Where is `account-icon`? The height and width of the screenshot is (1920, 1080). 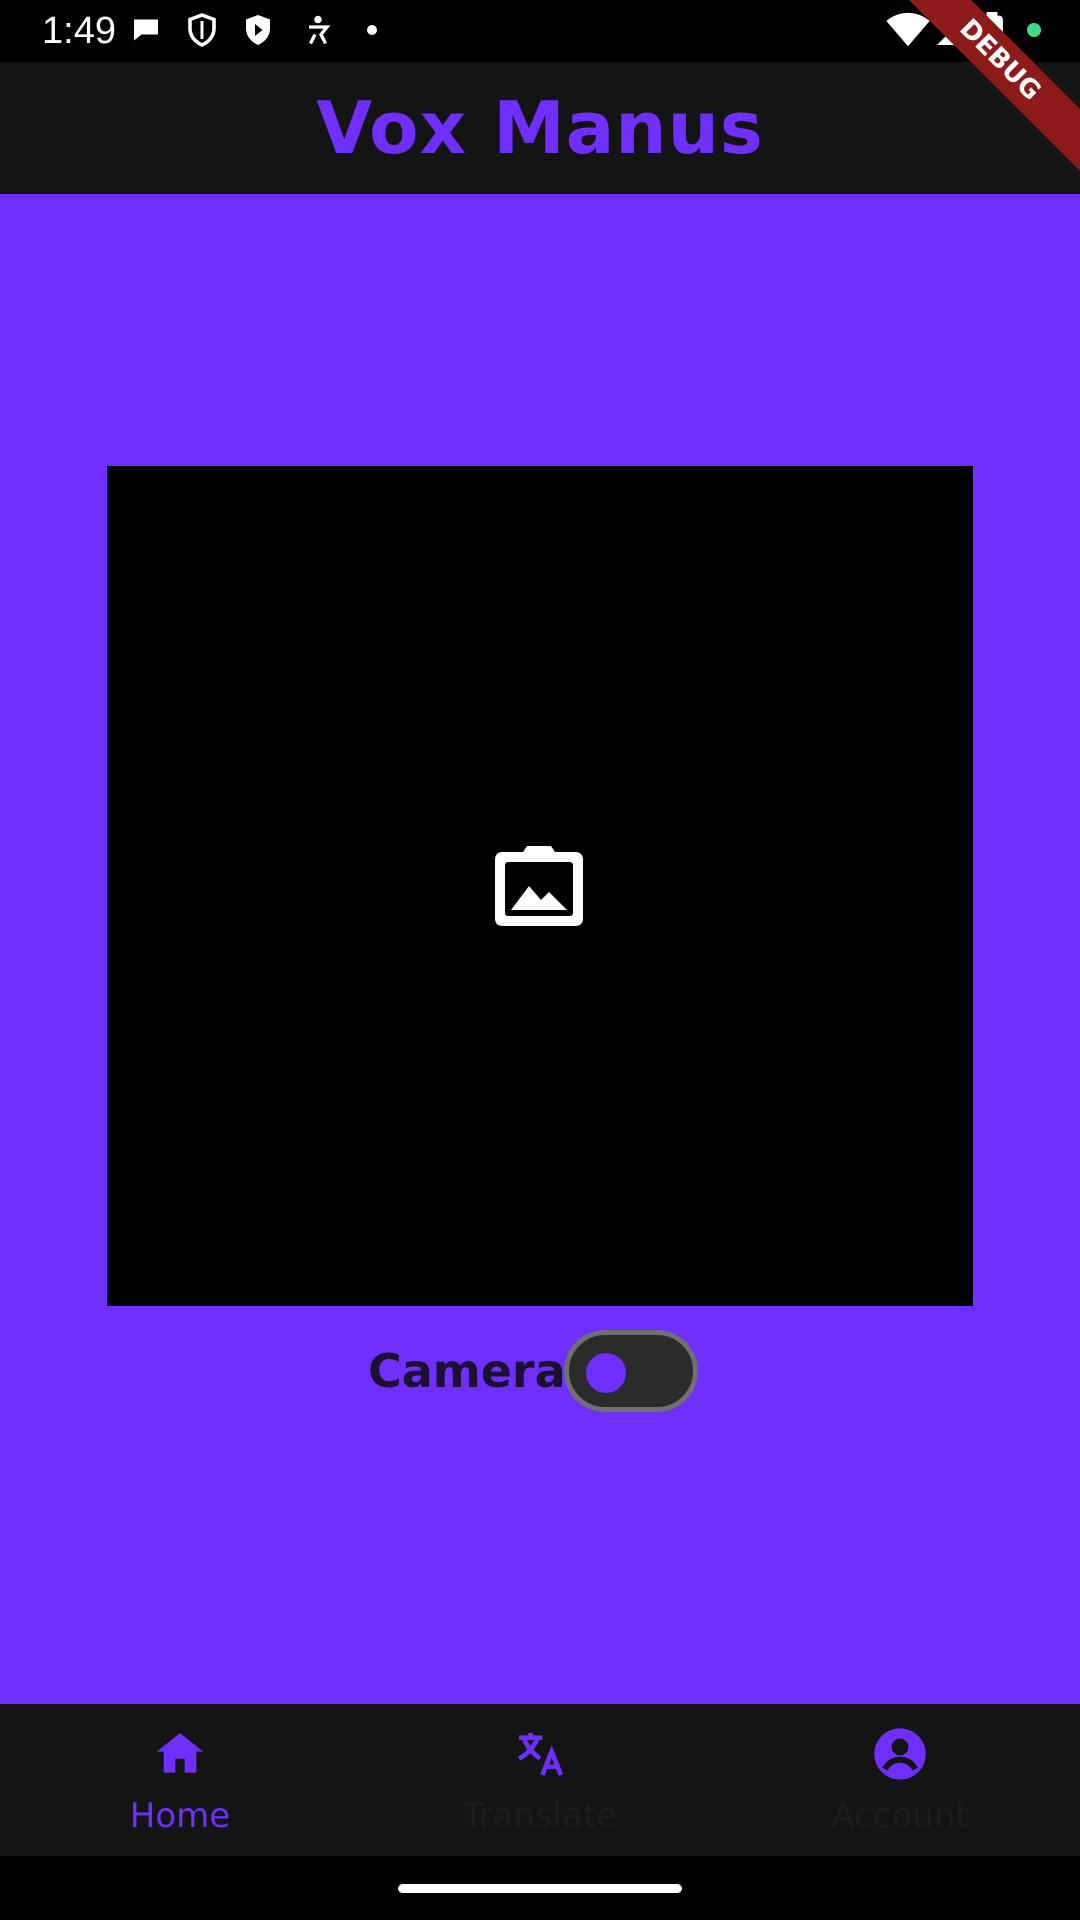 account-icon is located at coordinates (900, 1754).